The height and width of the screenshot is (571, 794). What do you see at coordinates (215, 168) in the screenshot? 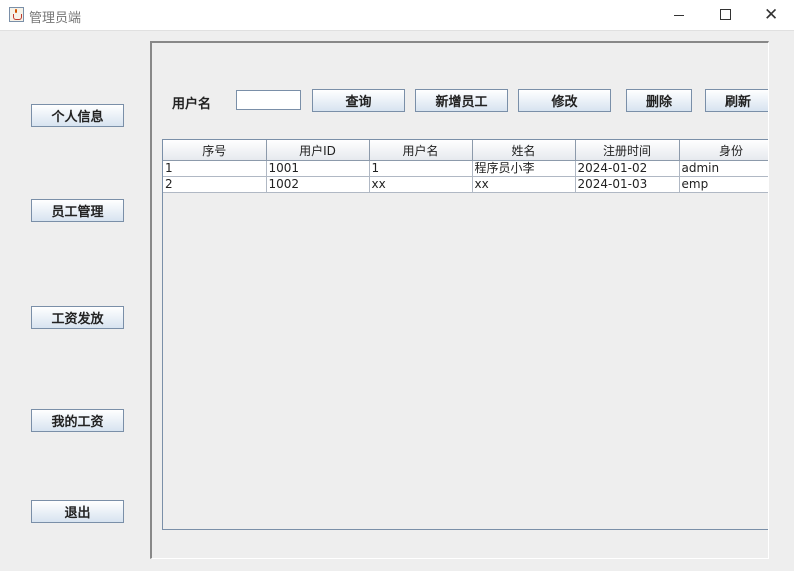
I see `cell-index: 1` at bounding box center [215, 168].